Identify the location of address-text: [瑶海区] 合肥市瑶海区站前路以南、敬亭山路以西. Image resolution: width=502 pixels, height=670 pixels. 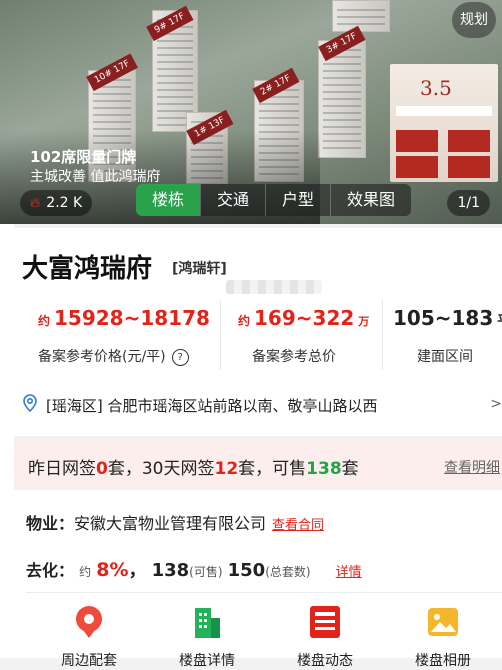
(212, 405).